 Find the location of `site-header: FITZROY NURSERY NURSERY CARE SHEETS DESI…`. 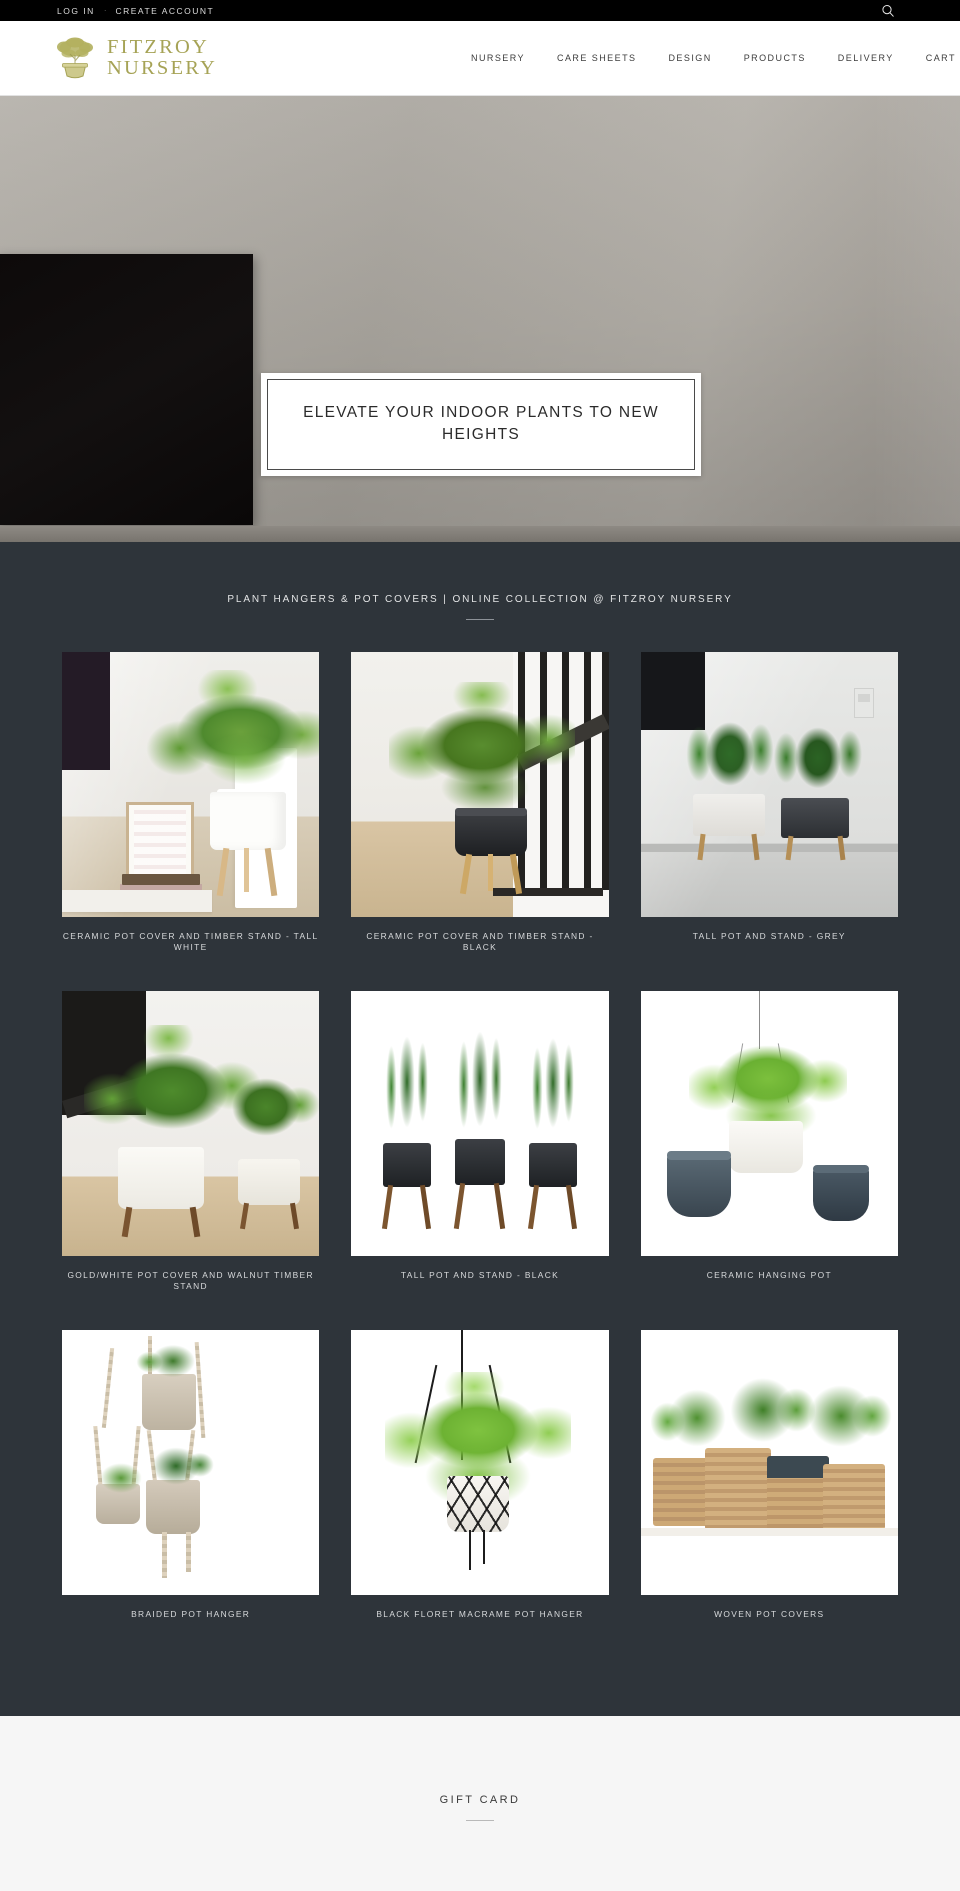

site-header: FITZROY NURSERY NURSERY CARE SHEETS DESI… is located at coordinates (480, 58).